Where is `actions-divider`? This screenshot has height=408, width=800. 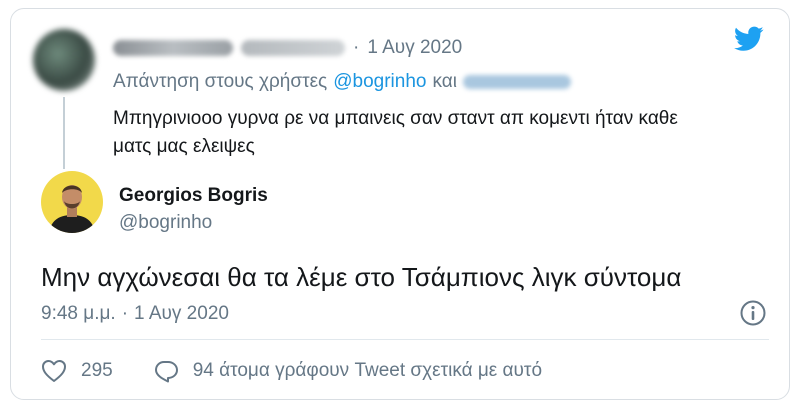
actions-divider is located at coordinates (405, 339).